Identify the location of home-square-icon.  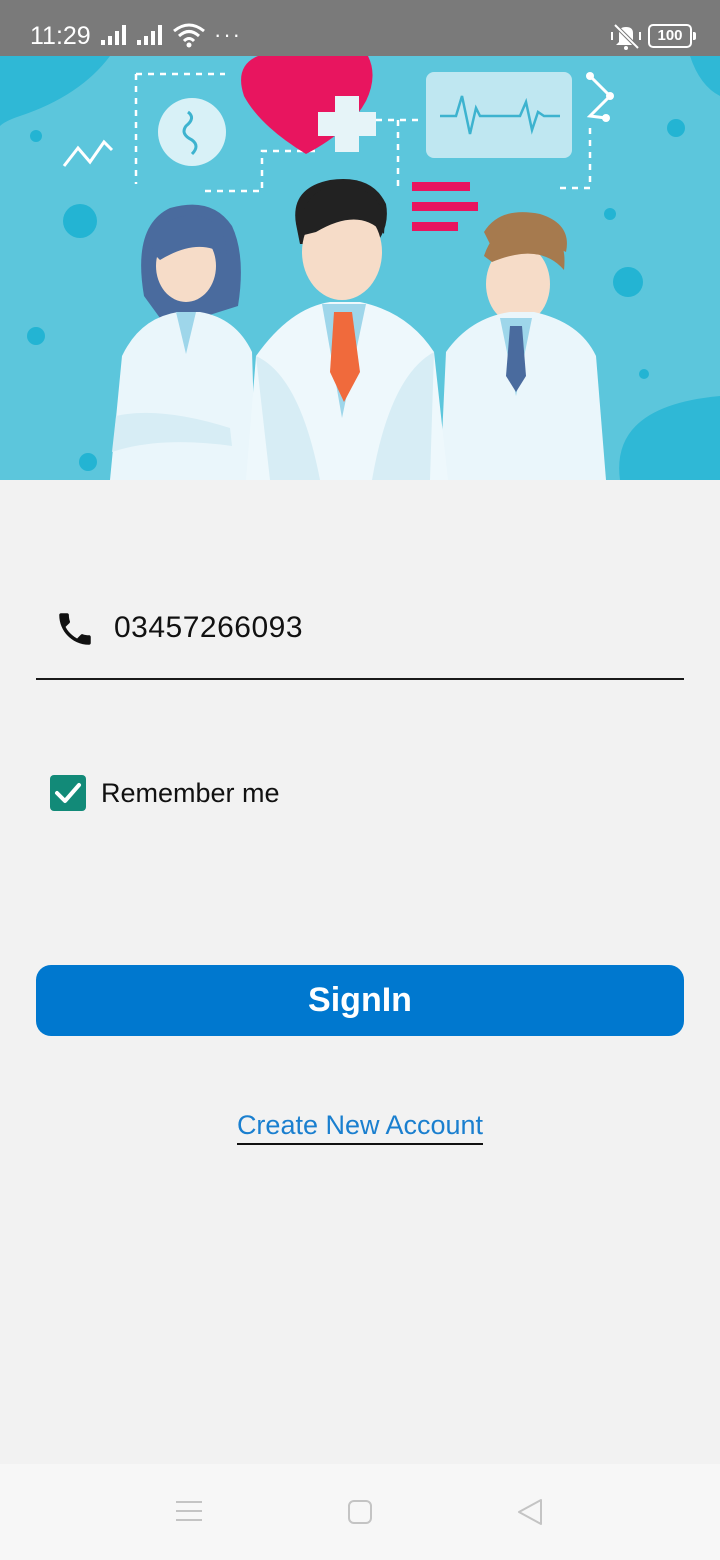
(360, 1512).